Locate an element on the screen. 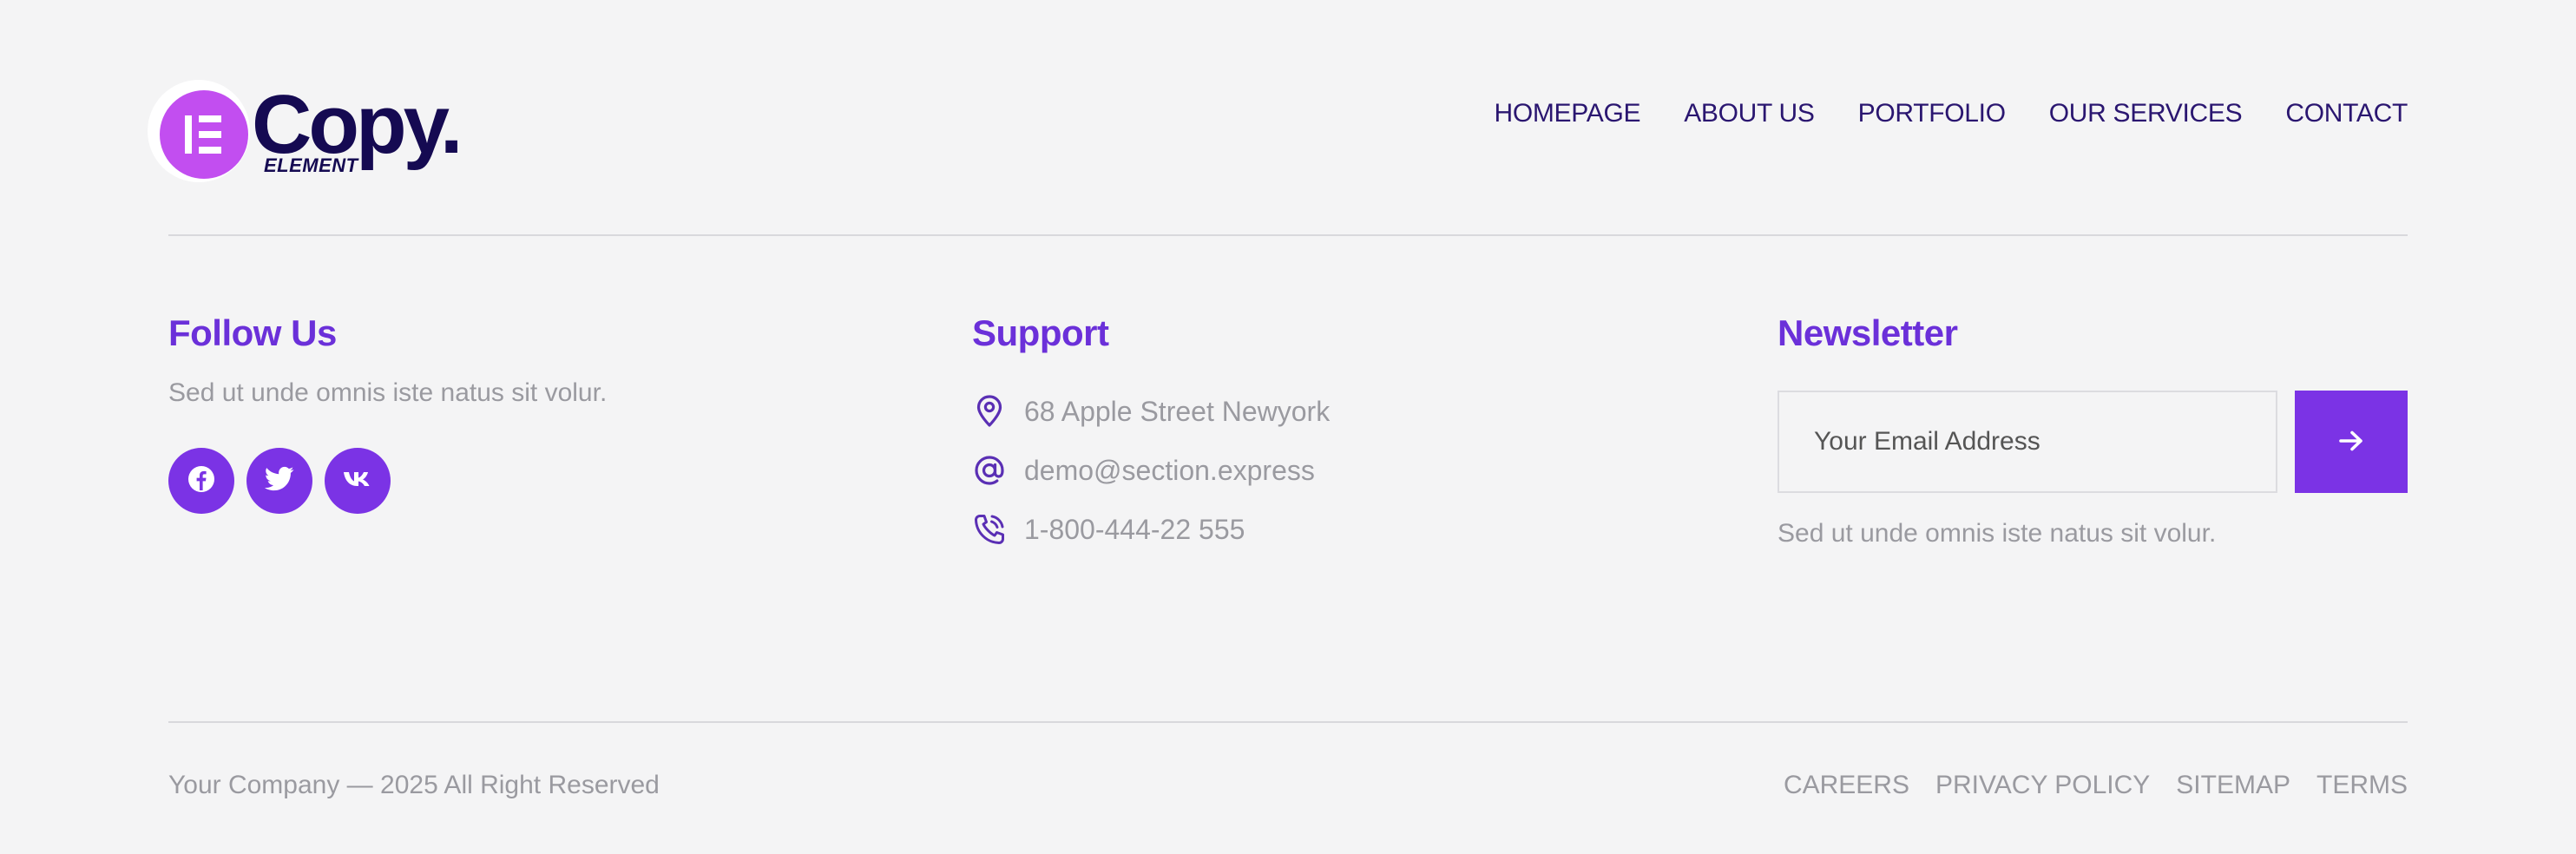 This screenshot has height=854, width=2576. footer-link-privacy-policy: PRIVACY POLICY is located at coordinates (2043, 785).